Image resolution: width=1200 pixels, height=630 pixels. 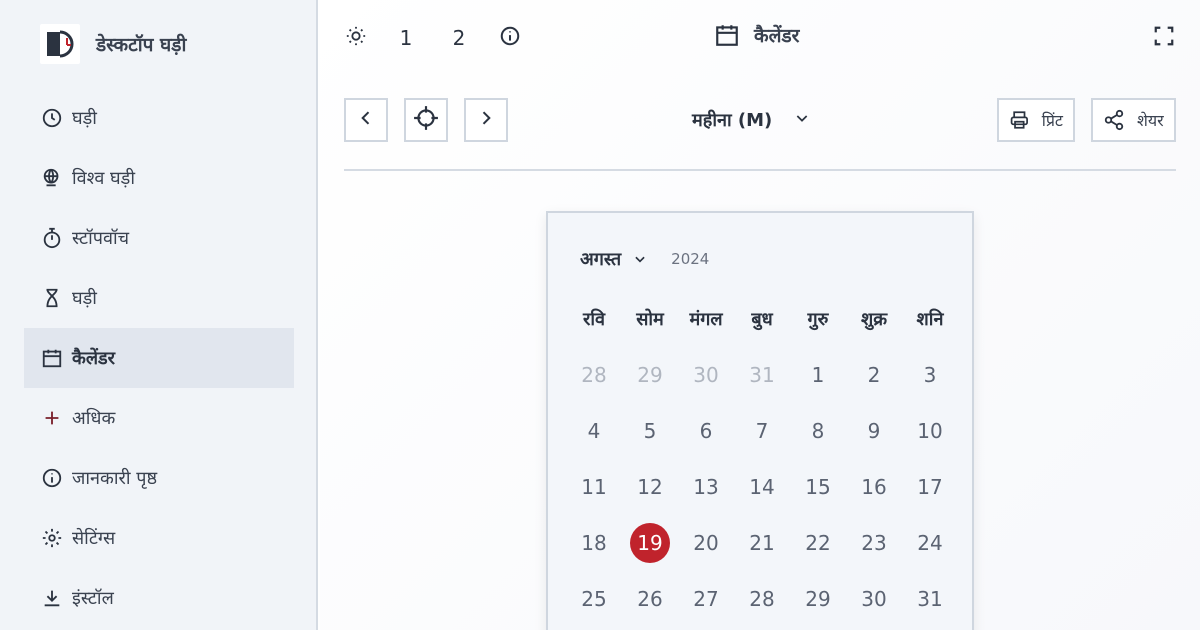 What do you see at coordinates (113, 44) in the screenshot?
I see `brand: डेस्कटॉप घड़ी` at bounding box center [113, 44].